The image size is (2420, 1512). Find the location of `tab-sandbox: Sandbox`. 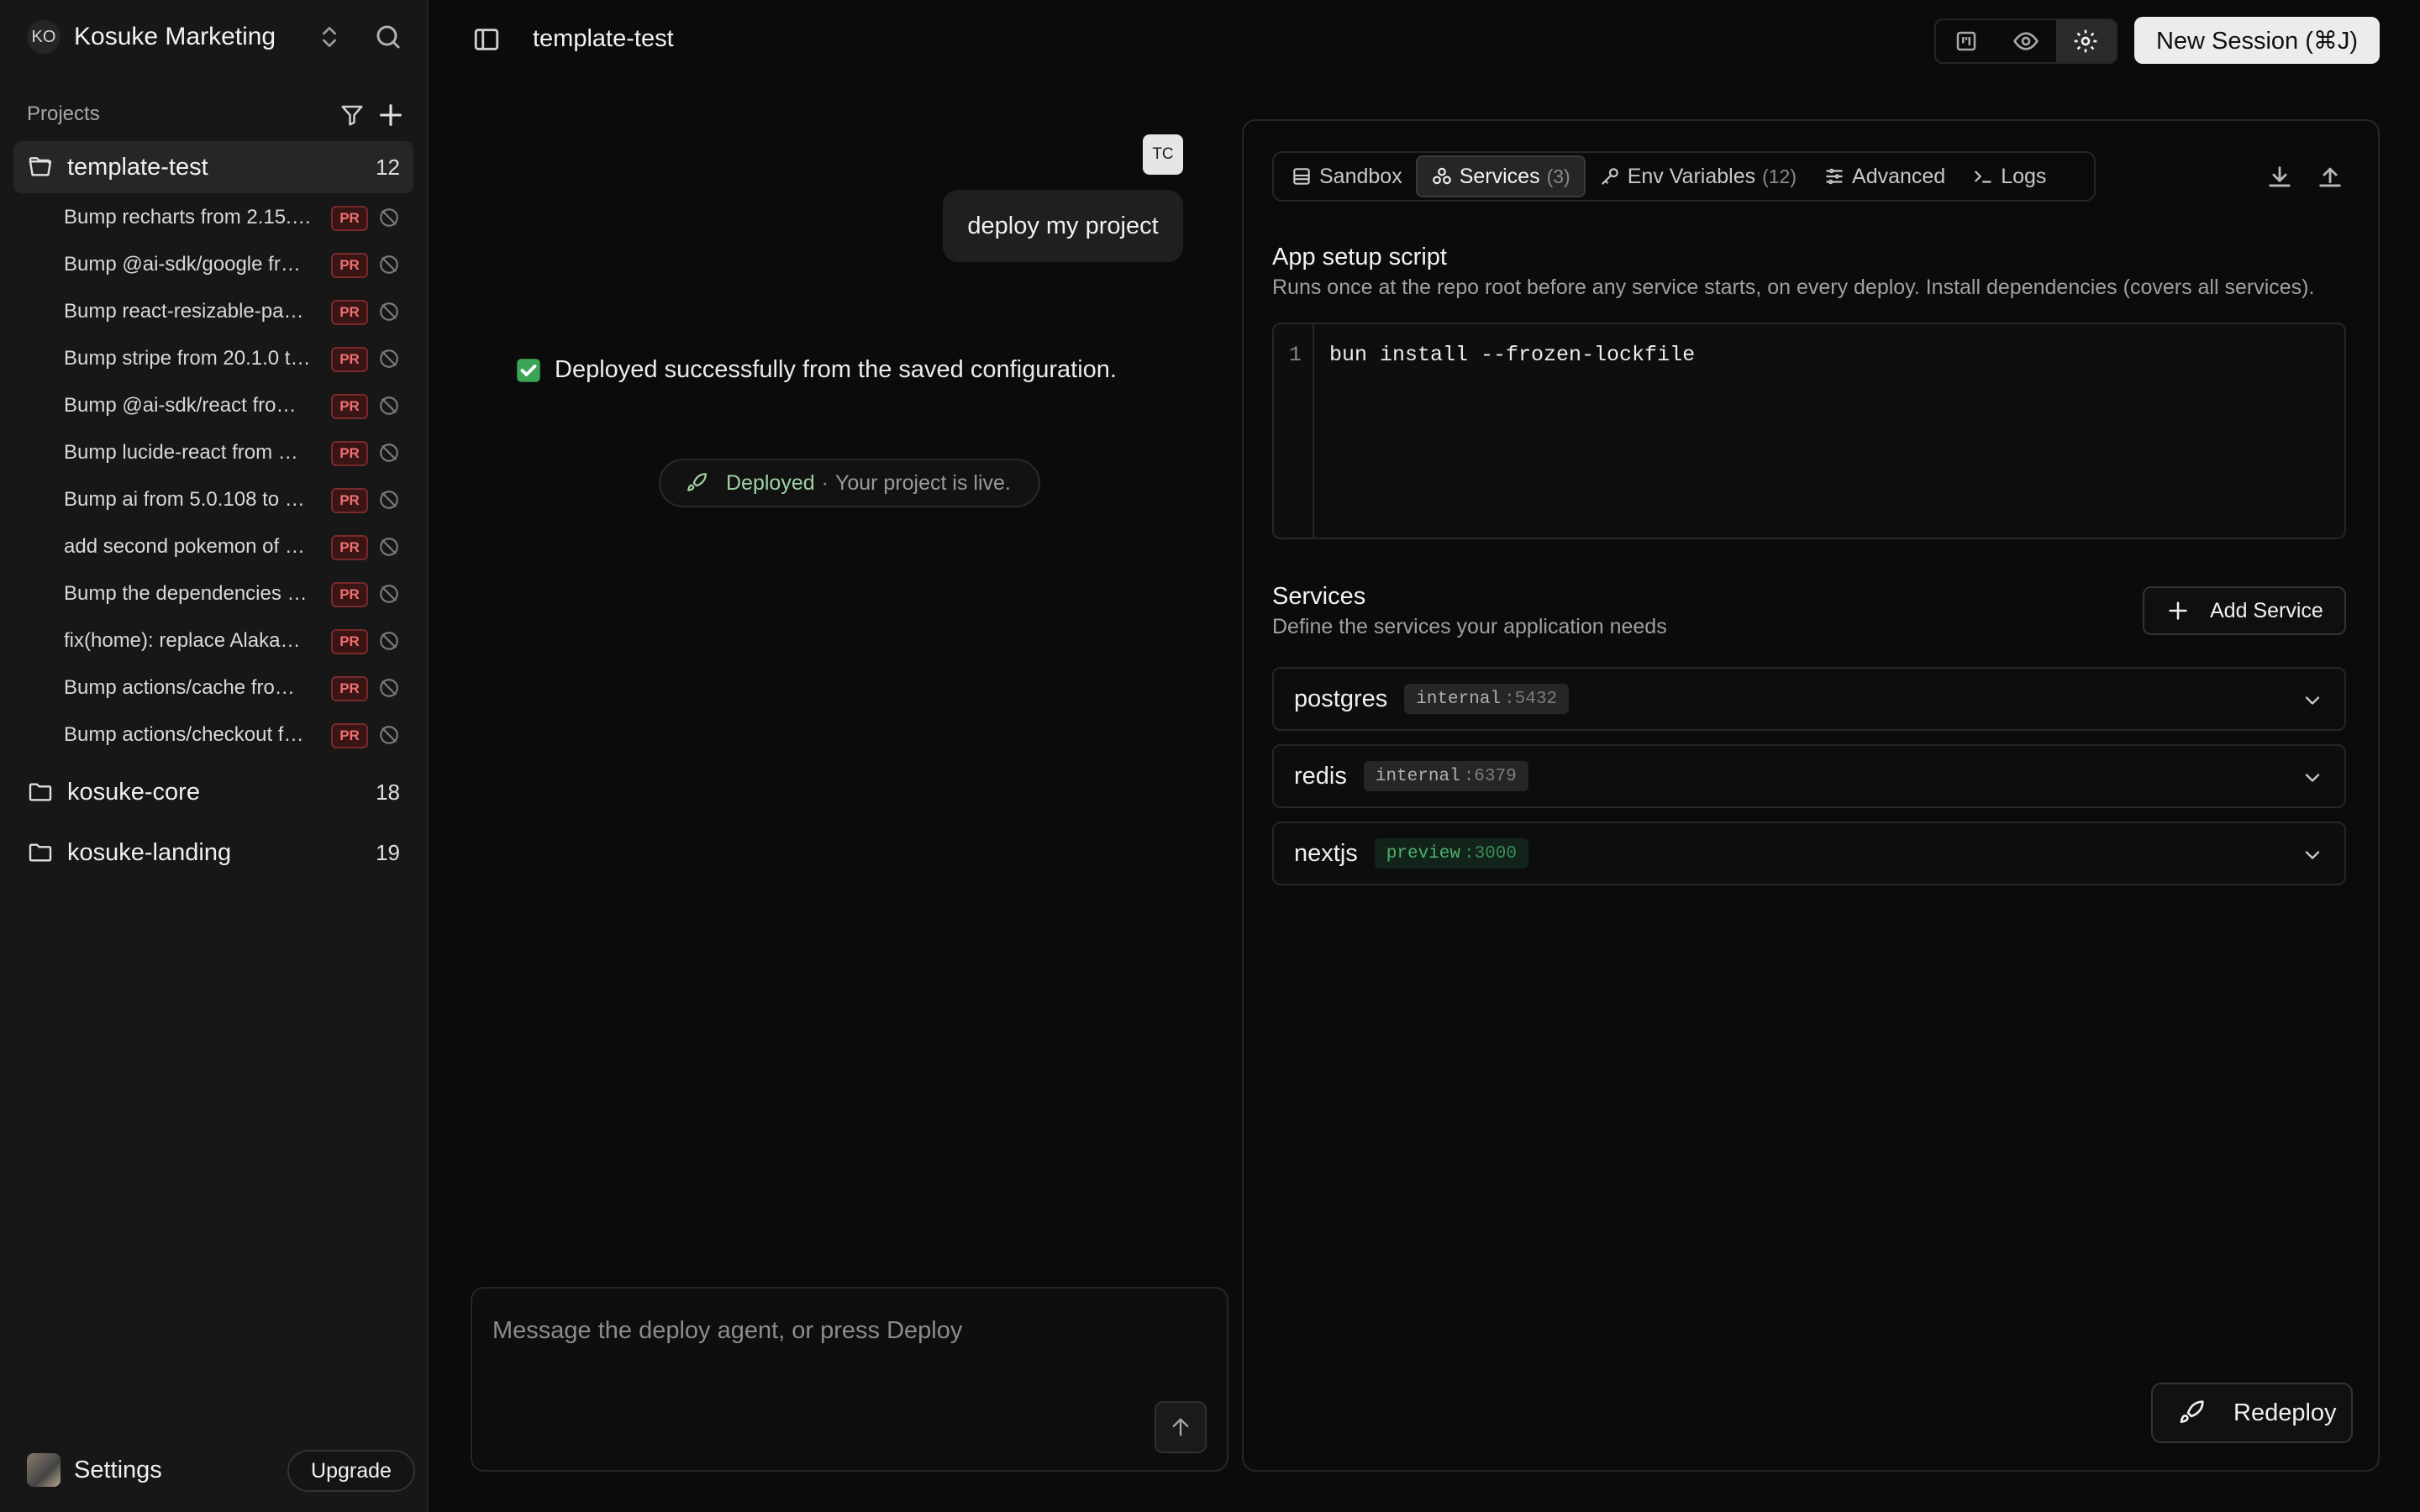

tab-sandbox: Sandbox is located at coordinates (1346, 176).